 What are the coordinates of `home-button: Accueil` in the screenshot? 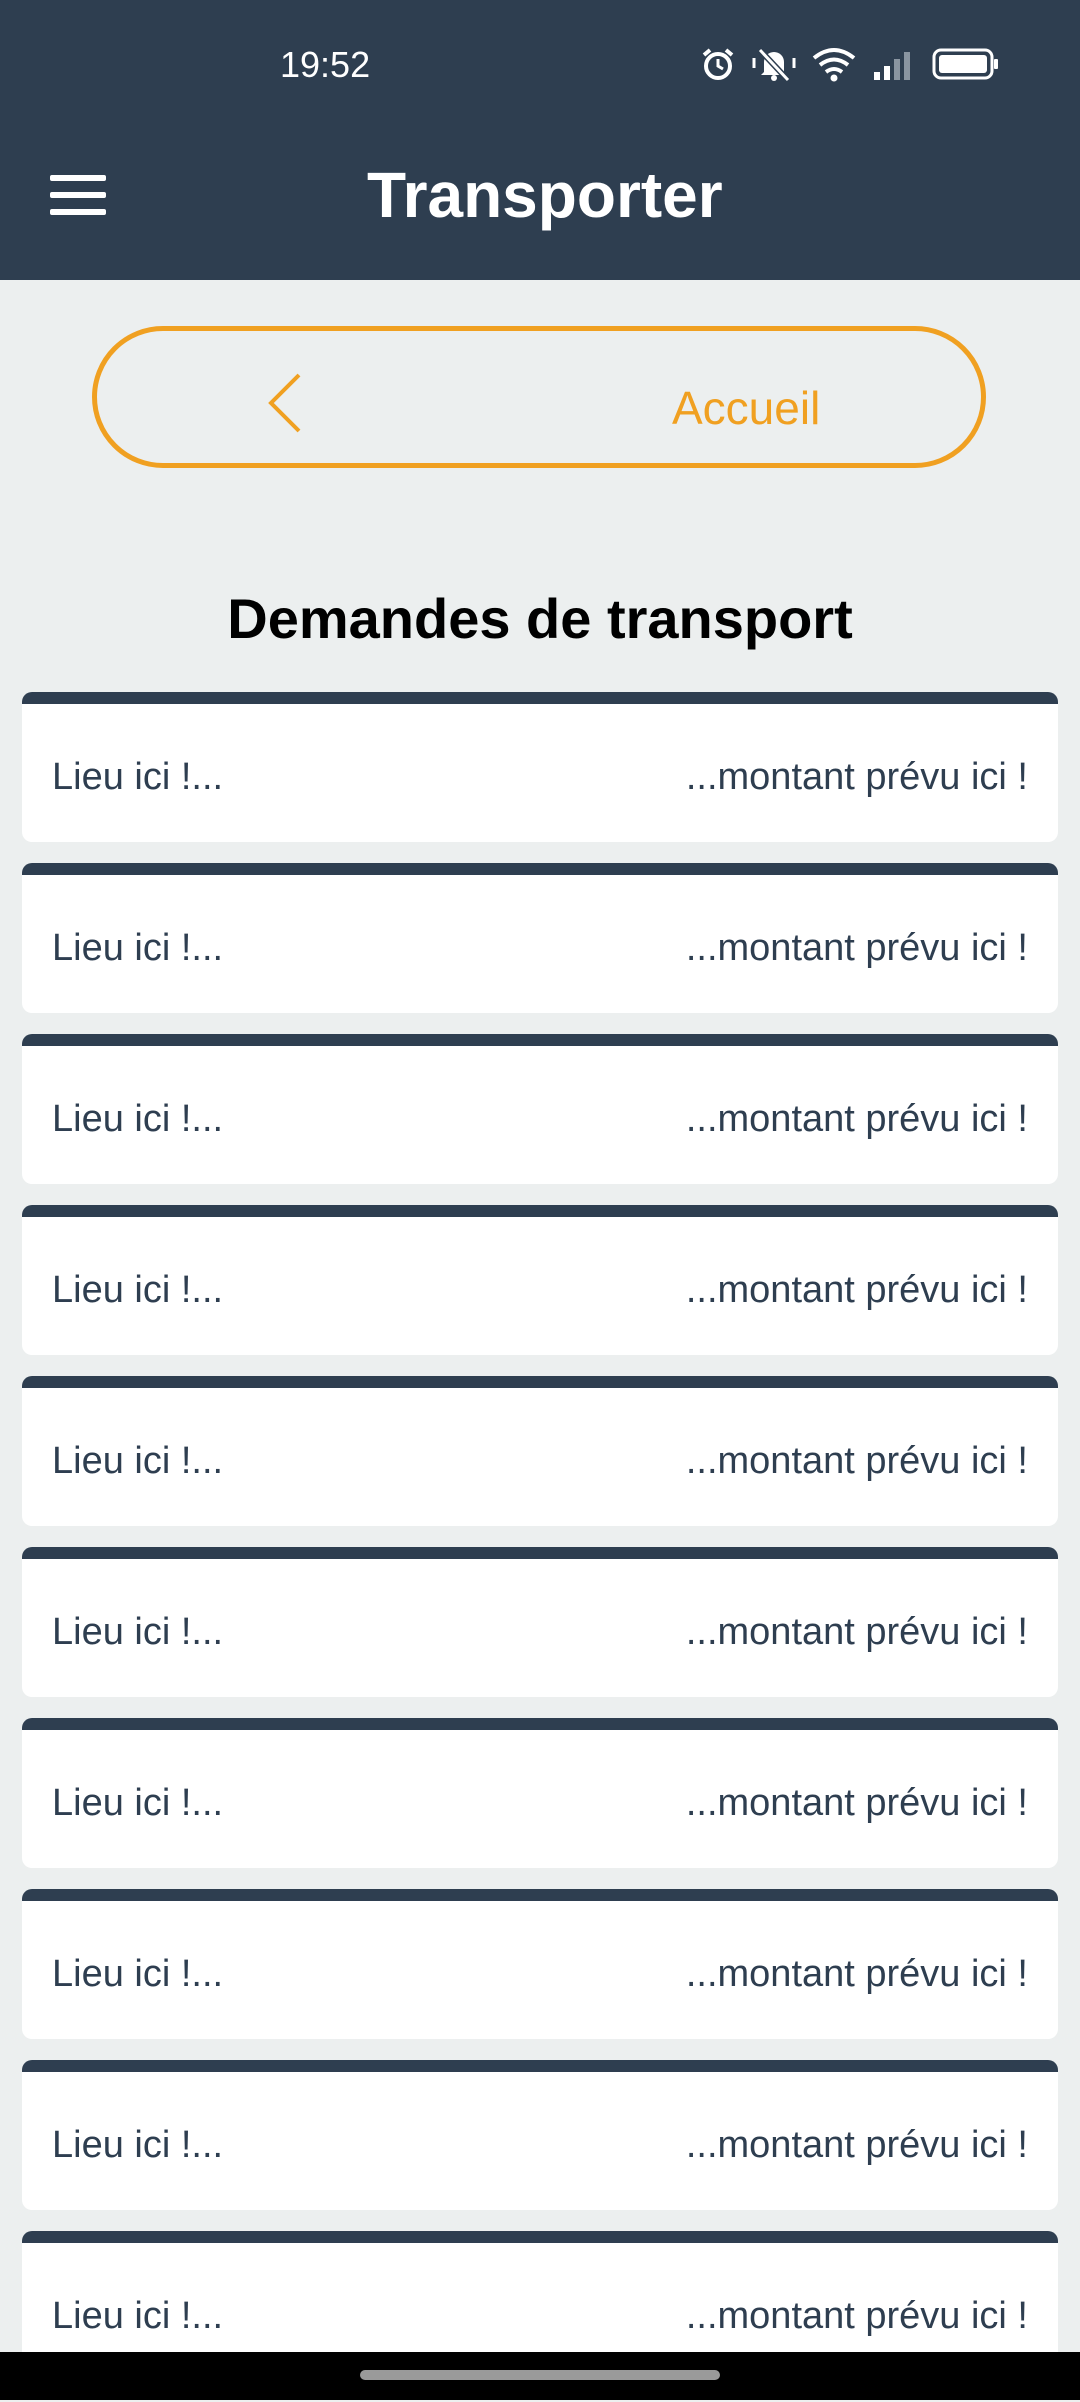 It's located at (539, 397).